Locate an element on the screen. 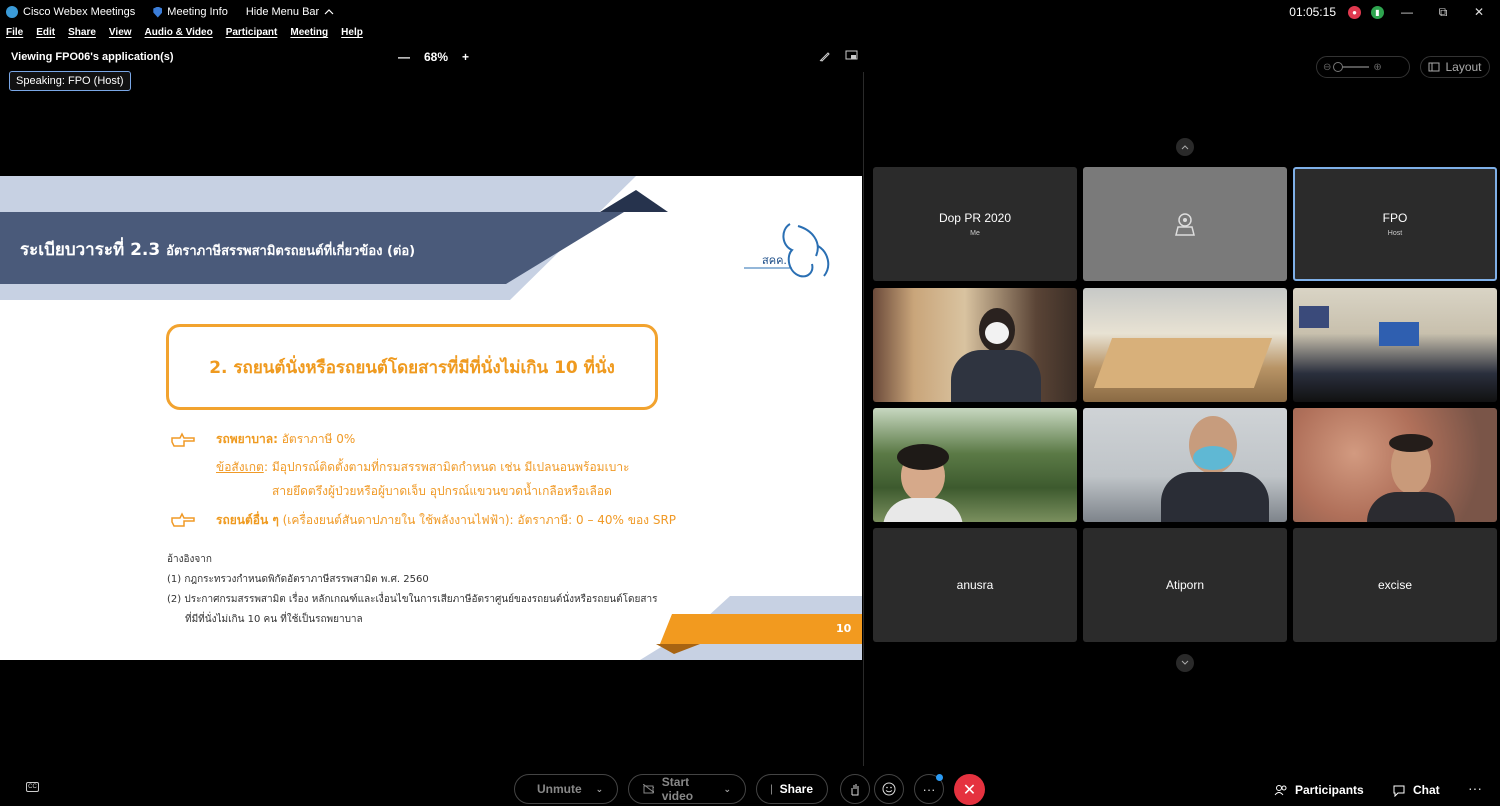 The image size is (1500, 806). face-mask is located at coordinates (997, 333).